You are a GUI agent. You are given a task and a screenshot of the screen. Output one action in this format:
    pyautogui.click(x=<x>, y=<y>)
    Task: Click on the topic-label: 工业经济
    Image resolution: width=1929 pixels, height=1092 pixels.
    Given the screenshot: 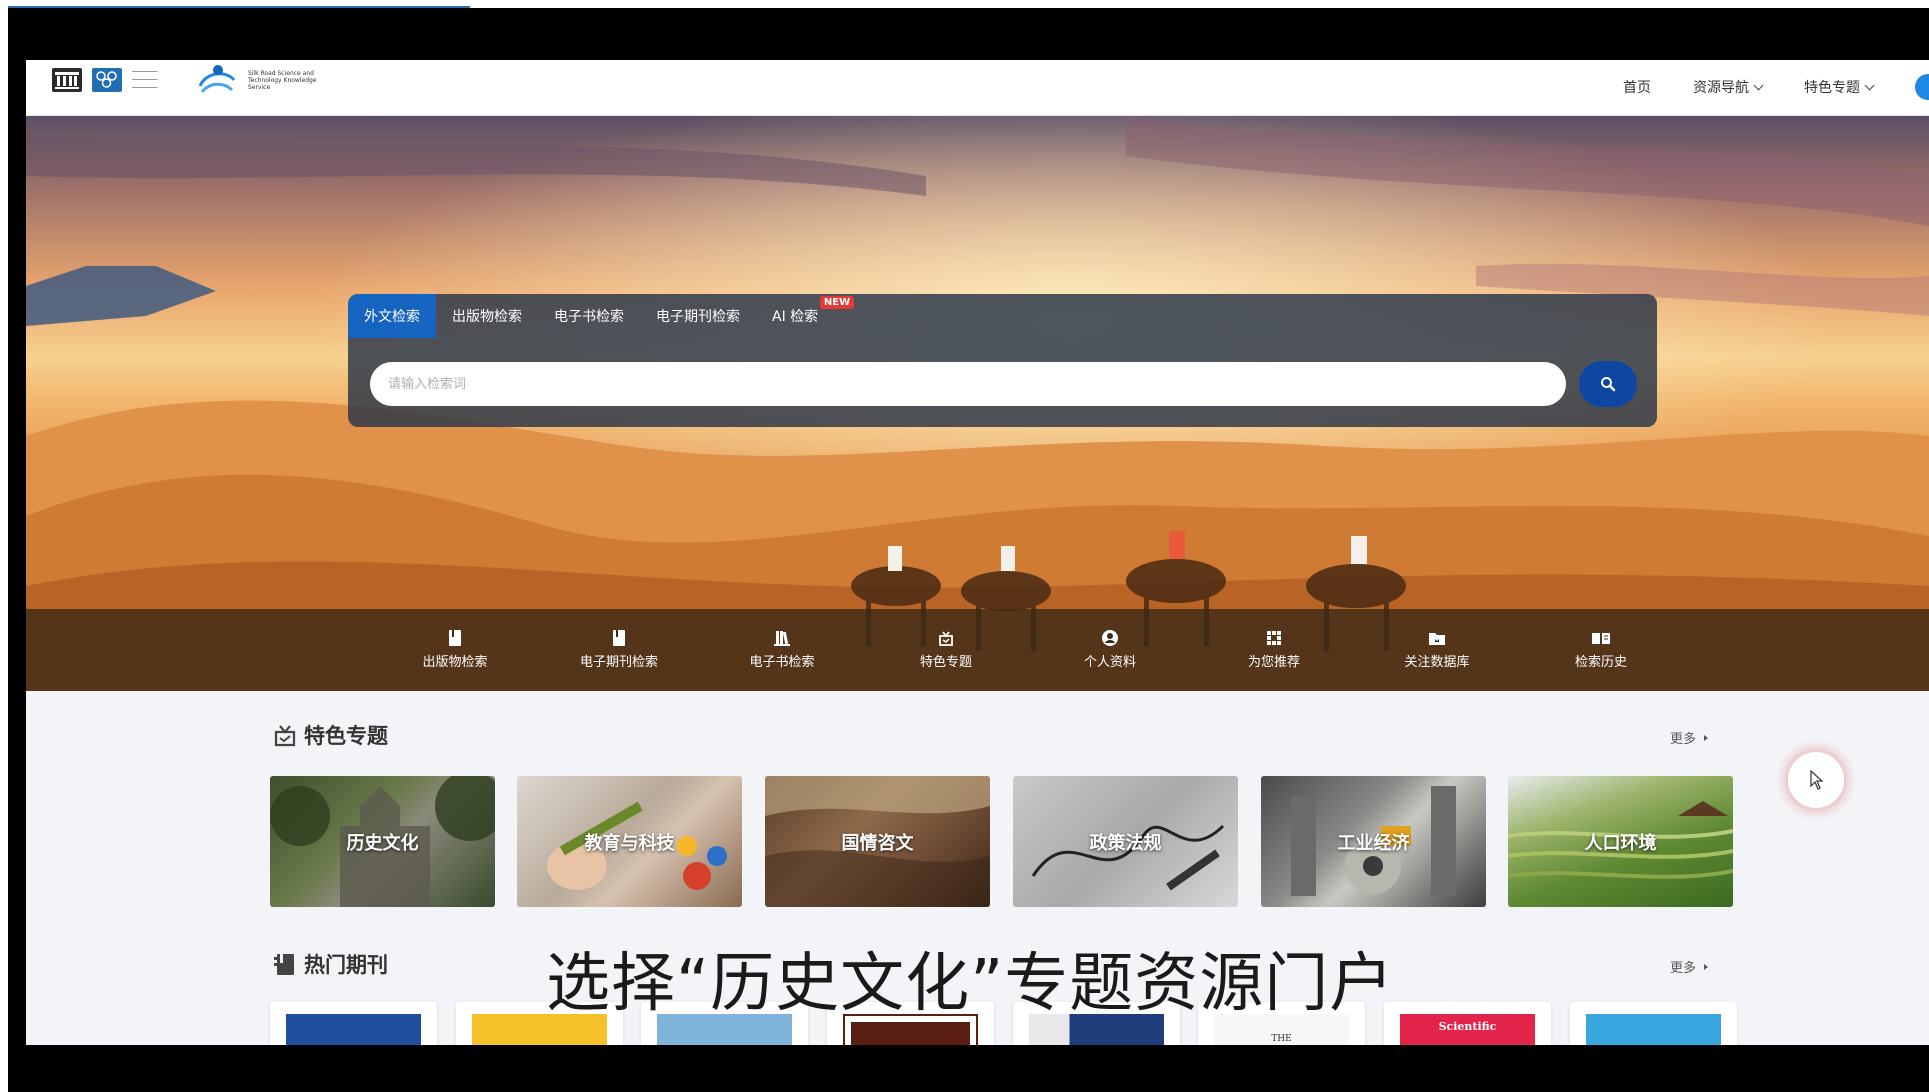 What is the action you would take?
    pyautogui.click(x=1373, y=843)
    